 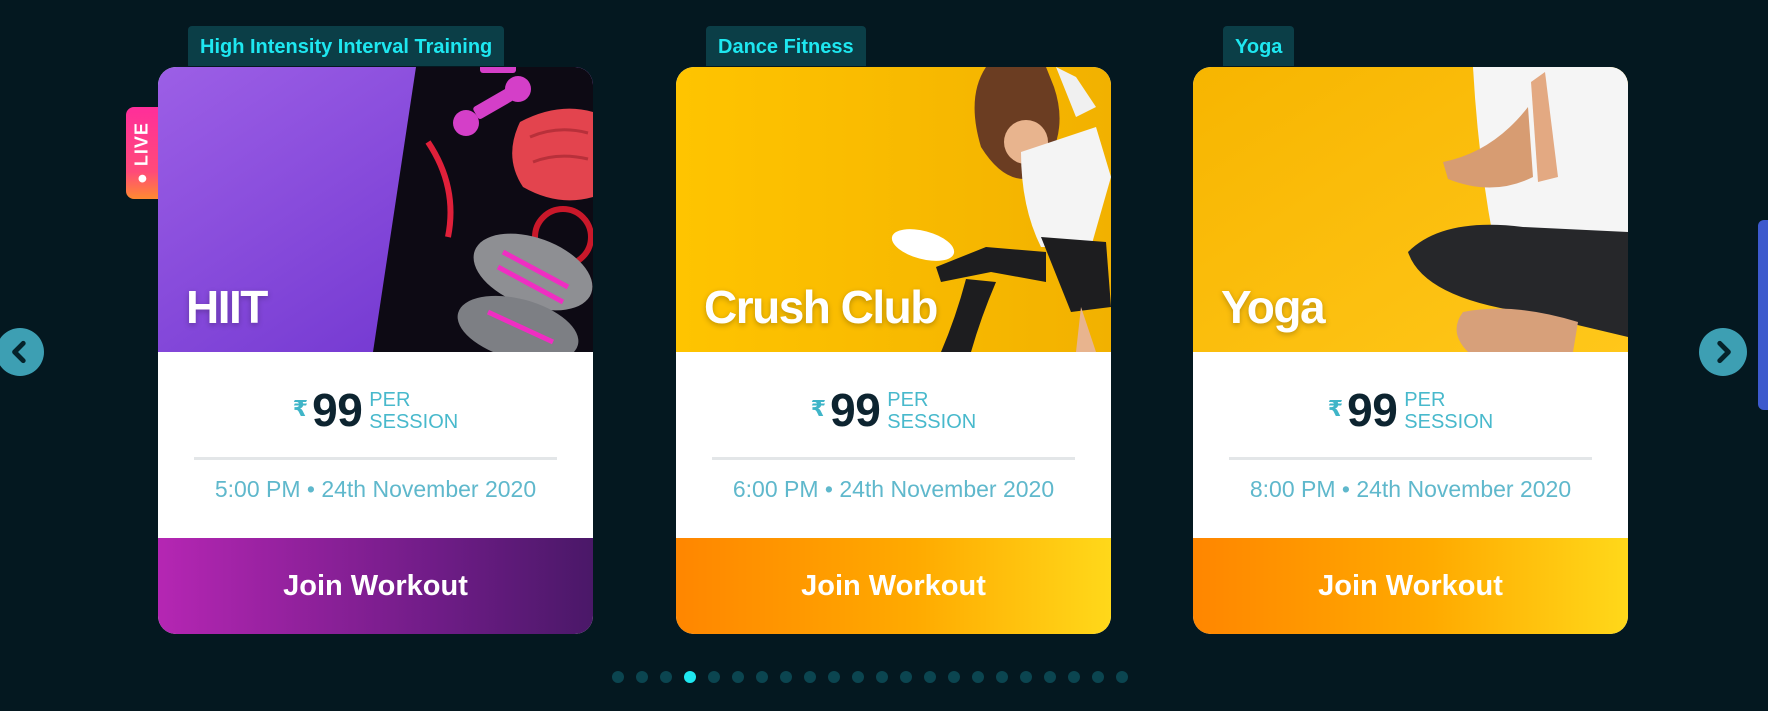 What do you see at coordinates (1410, 489) in the screenshot?
I see `session-time: 8:00 PM • 24th November 2020` at bounding box center [1410, 489].